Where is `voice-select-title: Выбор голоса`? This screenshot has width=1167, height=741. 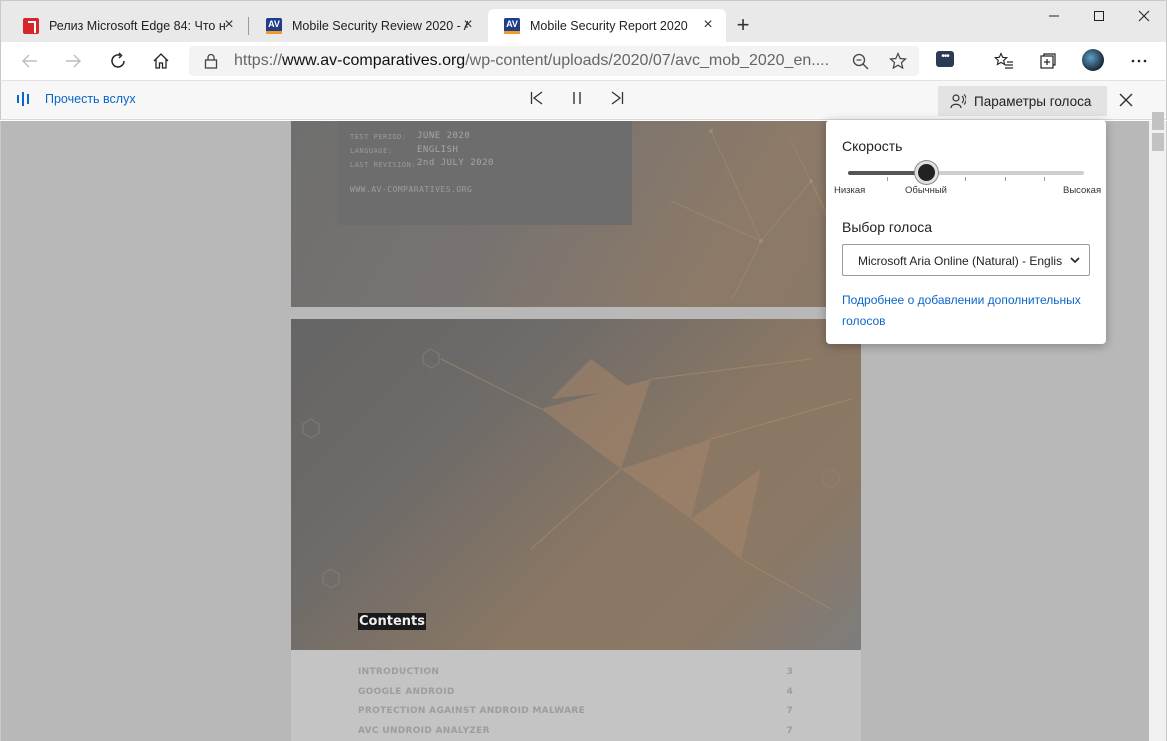 voice-select-title: Выбор голоса is located at coordinates (887, 227).